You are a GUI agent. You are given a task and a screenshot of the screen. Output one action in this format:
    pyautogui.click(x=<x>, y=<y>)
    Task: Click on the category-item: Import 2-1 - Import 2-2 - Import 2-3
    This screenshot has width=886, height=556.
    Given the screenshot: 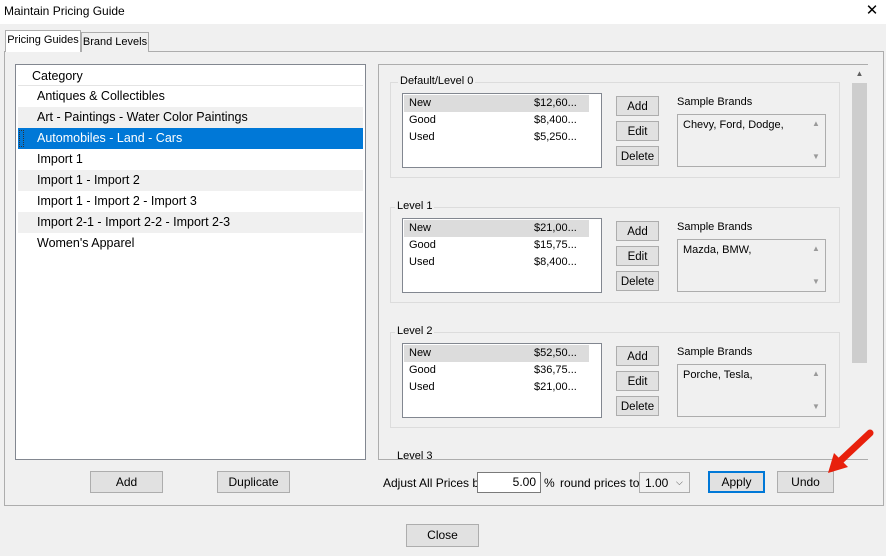 What is the action you would take?
    pyautogui.click(x=190, y=222)
    